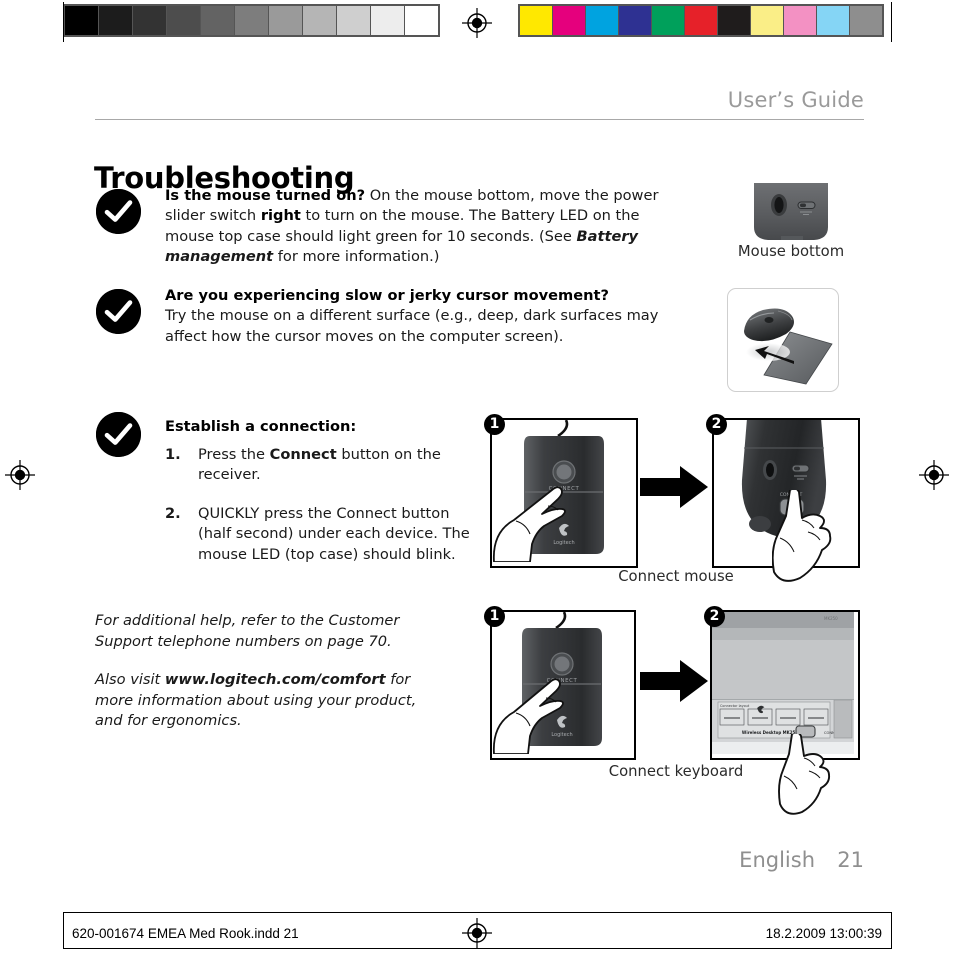 The width and height of the screenshot is (954, 954). Describe the element at coordinates (850, 860) in the screenshot. I see `footer-page-number: 21` at that location.